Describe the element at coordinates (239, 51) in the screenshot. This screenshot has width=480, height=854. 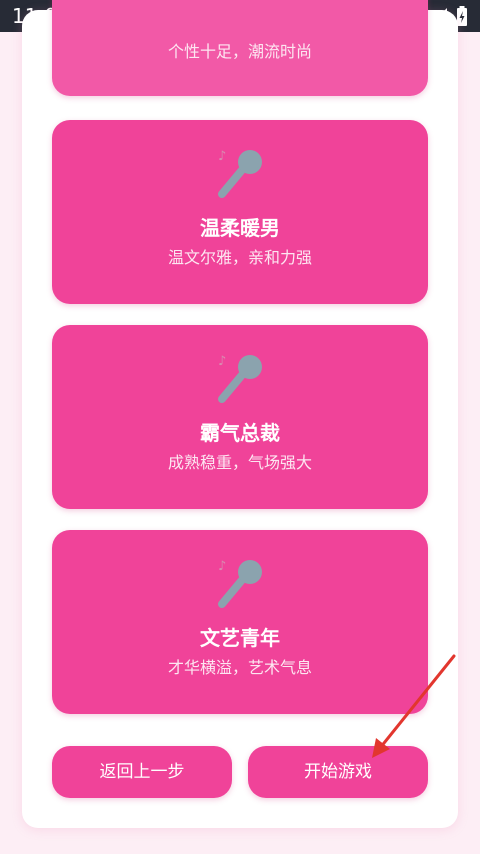
I see `role-card-subtitle: 个性十足，潮流时尚` at that location.